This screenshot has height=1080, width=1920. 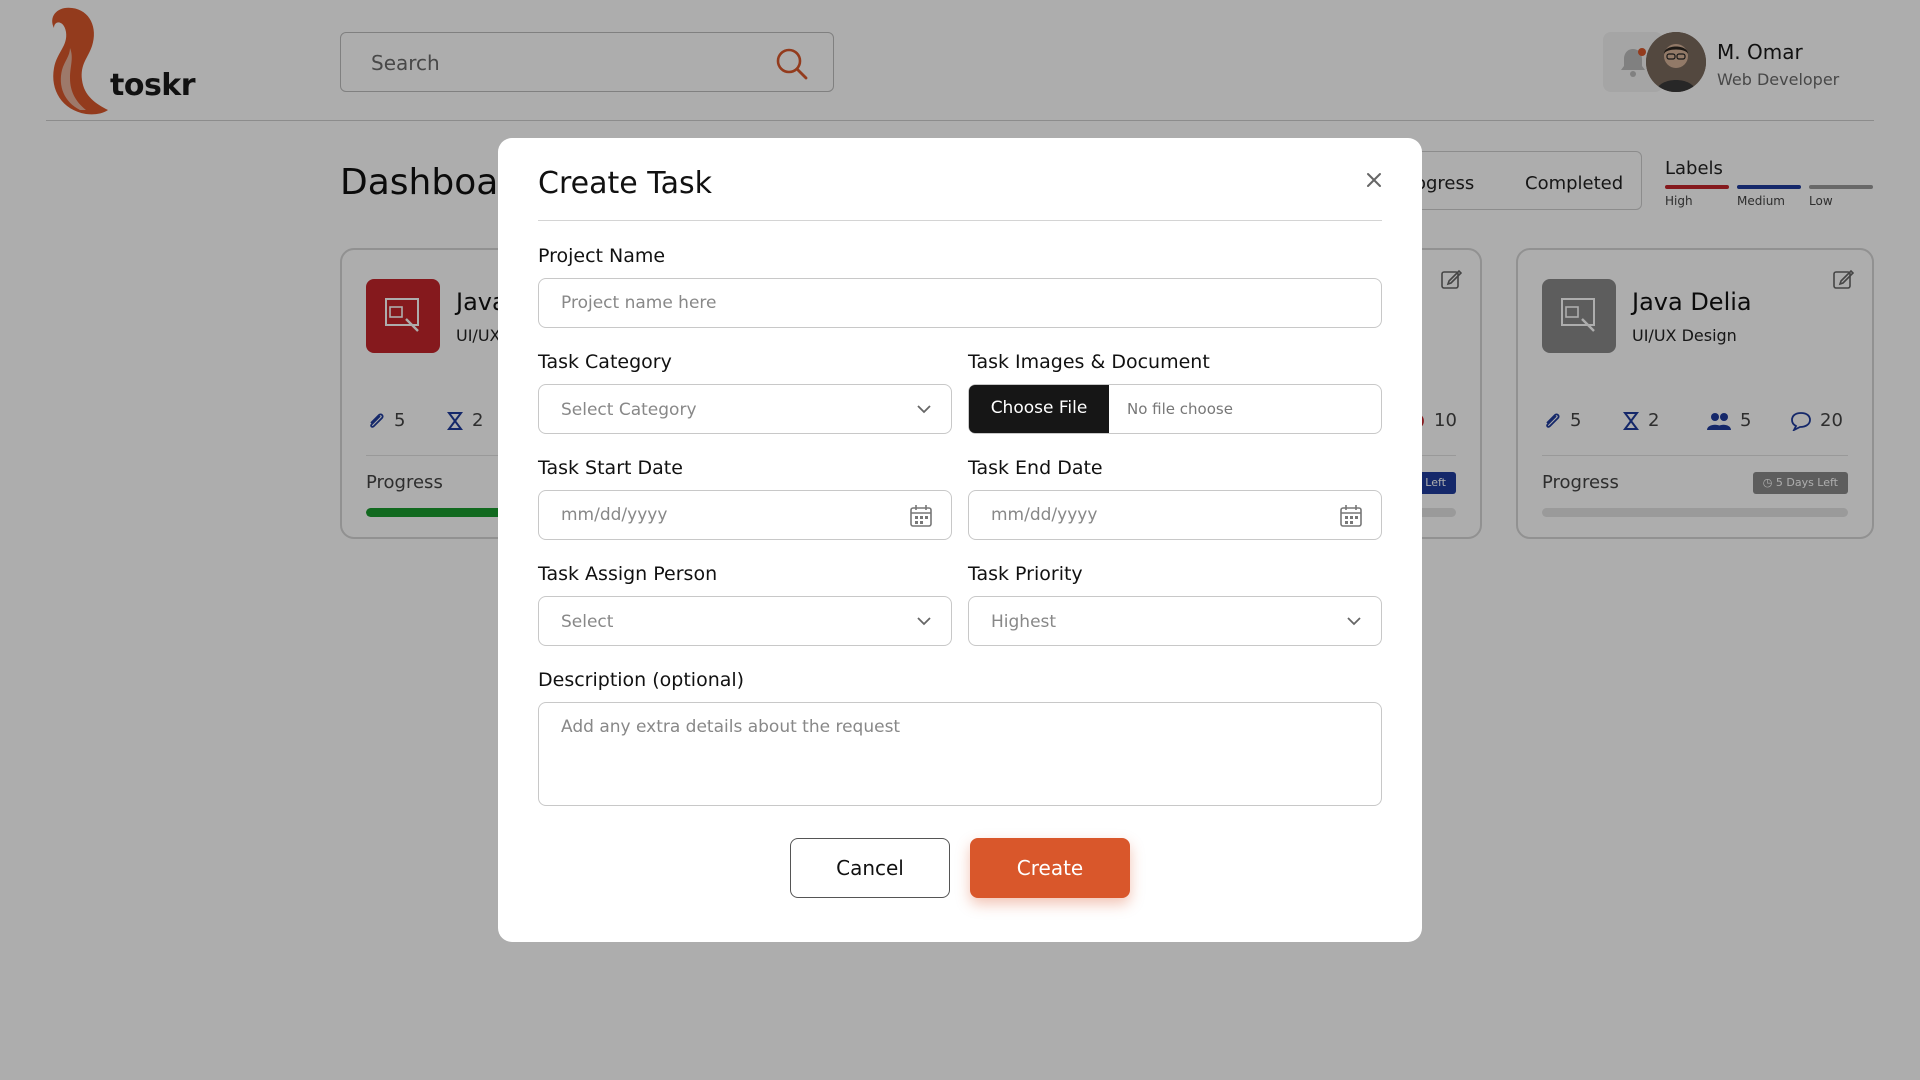 I want to click on assignee-label: Task Assign Person, so click(x=628, y=574).